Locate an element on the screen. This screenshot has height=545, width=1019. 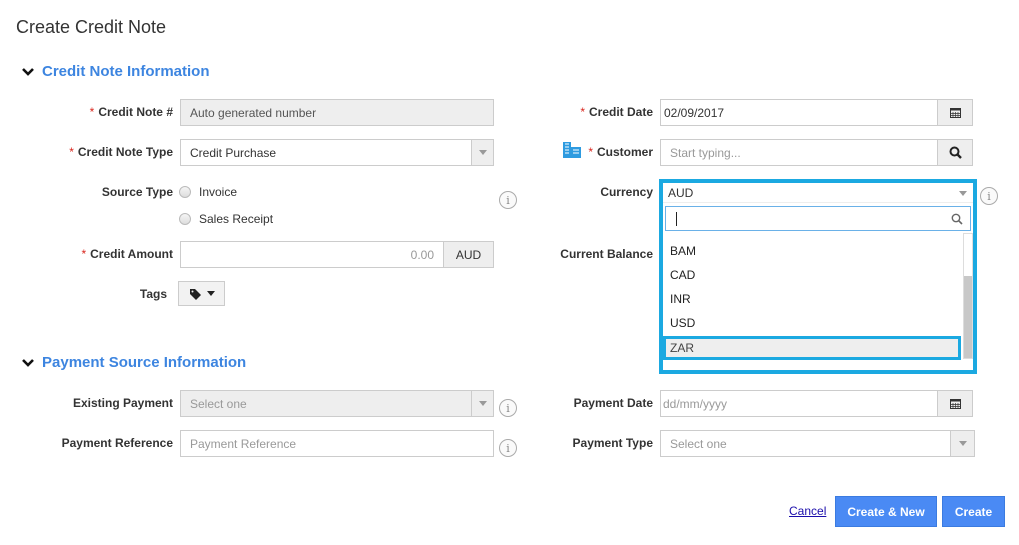
scrollbar-track is located at coordinates (968, 296).